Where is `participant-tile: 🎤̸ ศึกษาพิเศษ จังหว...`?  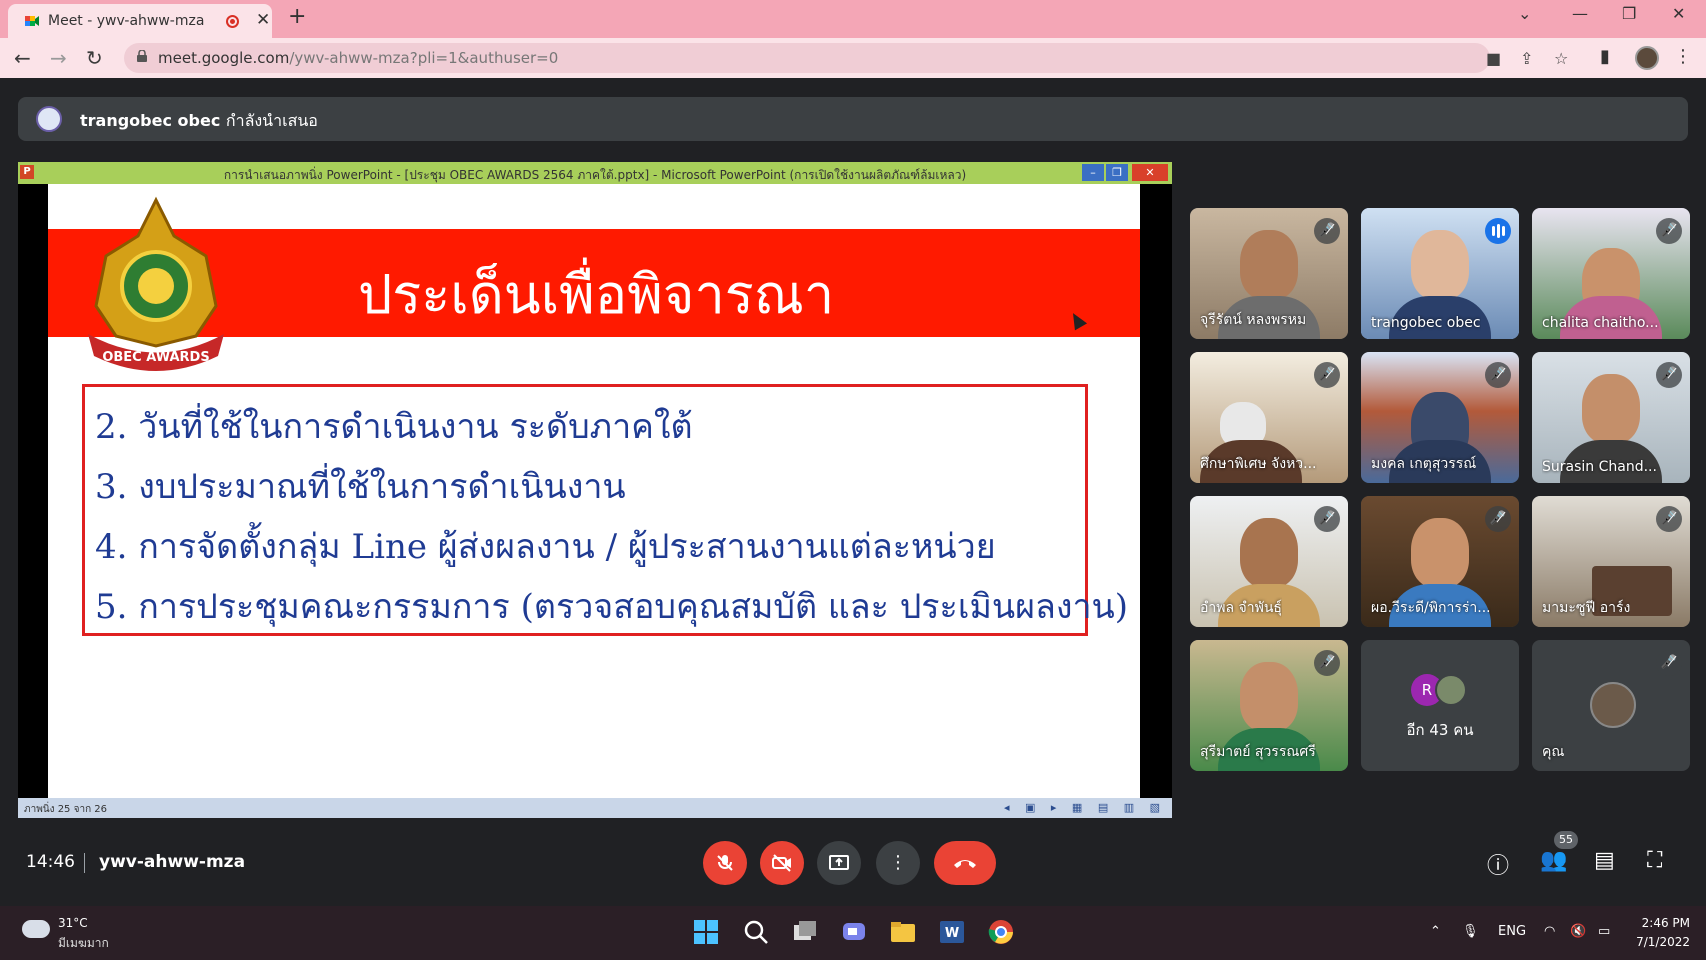 participant-tile: 🎤̸ ศึกษาพิเศษ จังหว... is located at coordinates (1269, 417).